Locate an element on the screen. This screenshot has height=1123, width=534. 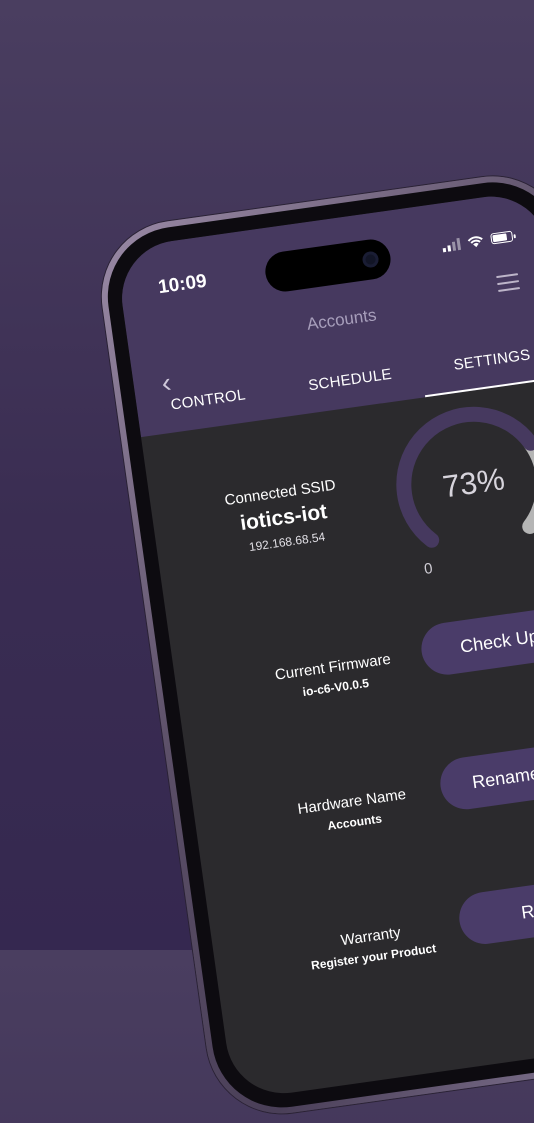
warranty-row: Warranty Register your Product Register is located at coordinates (373, 920).